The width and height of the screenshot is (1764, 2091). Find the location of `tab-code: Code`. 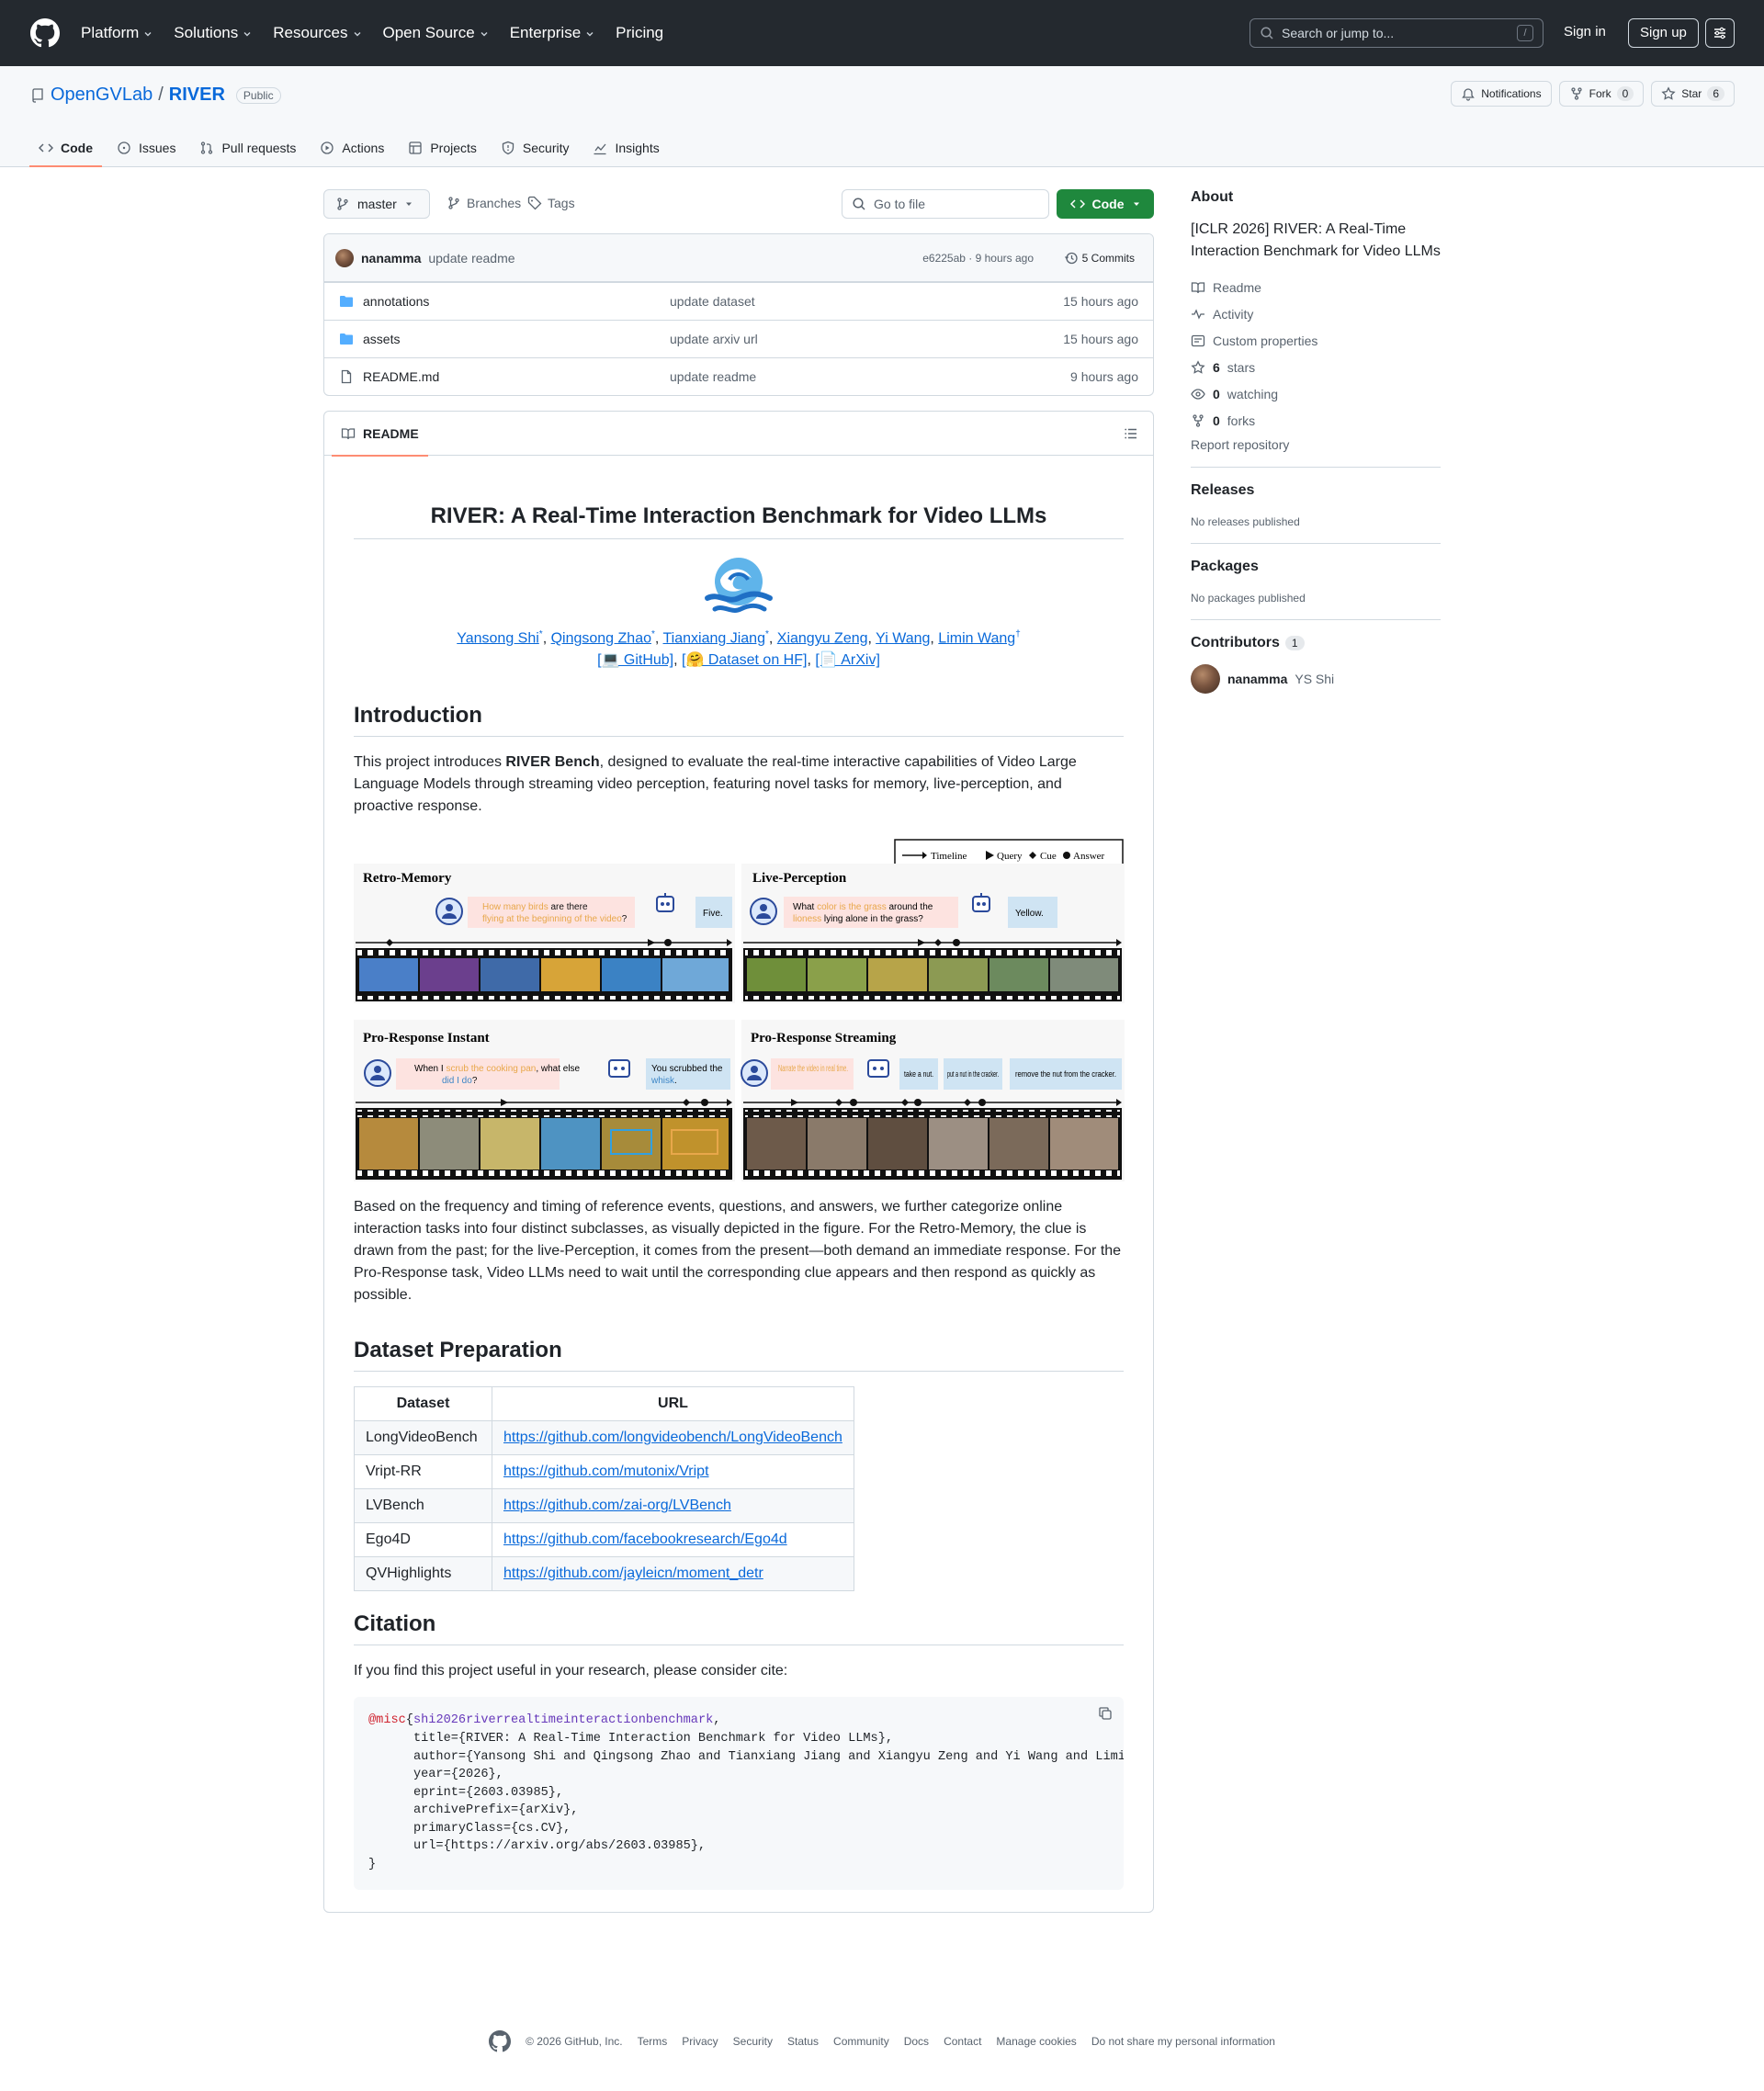

tab-code: Code is located at coordinates (65, 148).